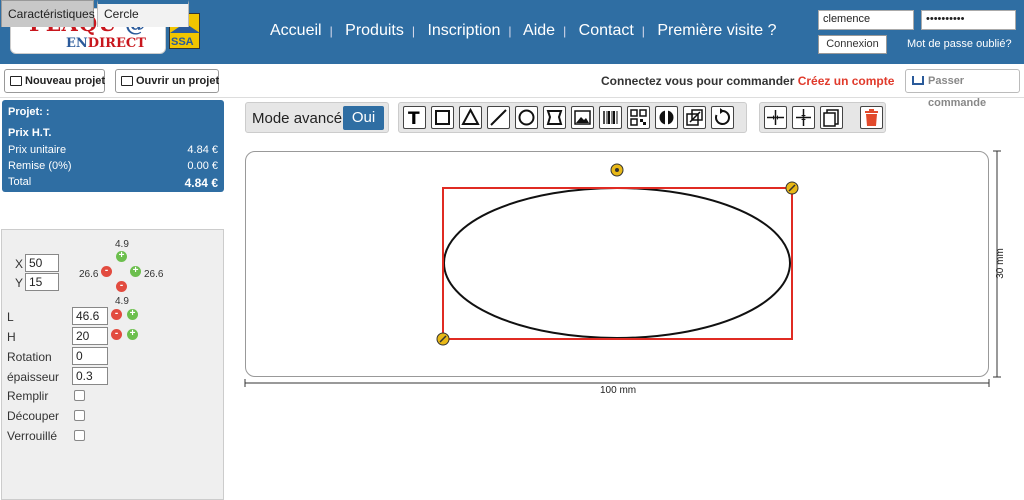  Describe the element at coordinates (792, 188) in the screenshot. I see `resize-handle-top-right-icon` at that location.